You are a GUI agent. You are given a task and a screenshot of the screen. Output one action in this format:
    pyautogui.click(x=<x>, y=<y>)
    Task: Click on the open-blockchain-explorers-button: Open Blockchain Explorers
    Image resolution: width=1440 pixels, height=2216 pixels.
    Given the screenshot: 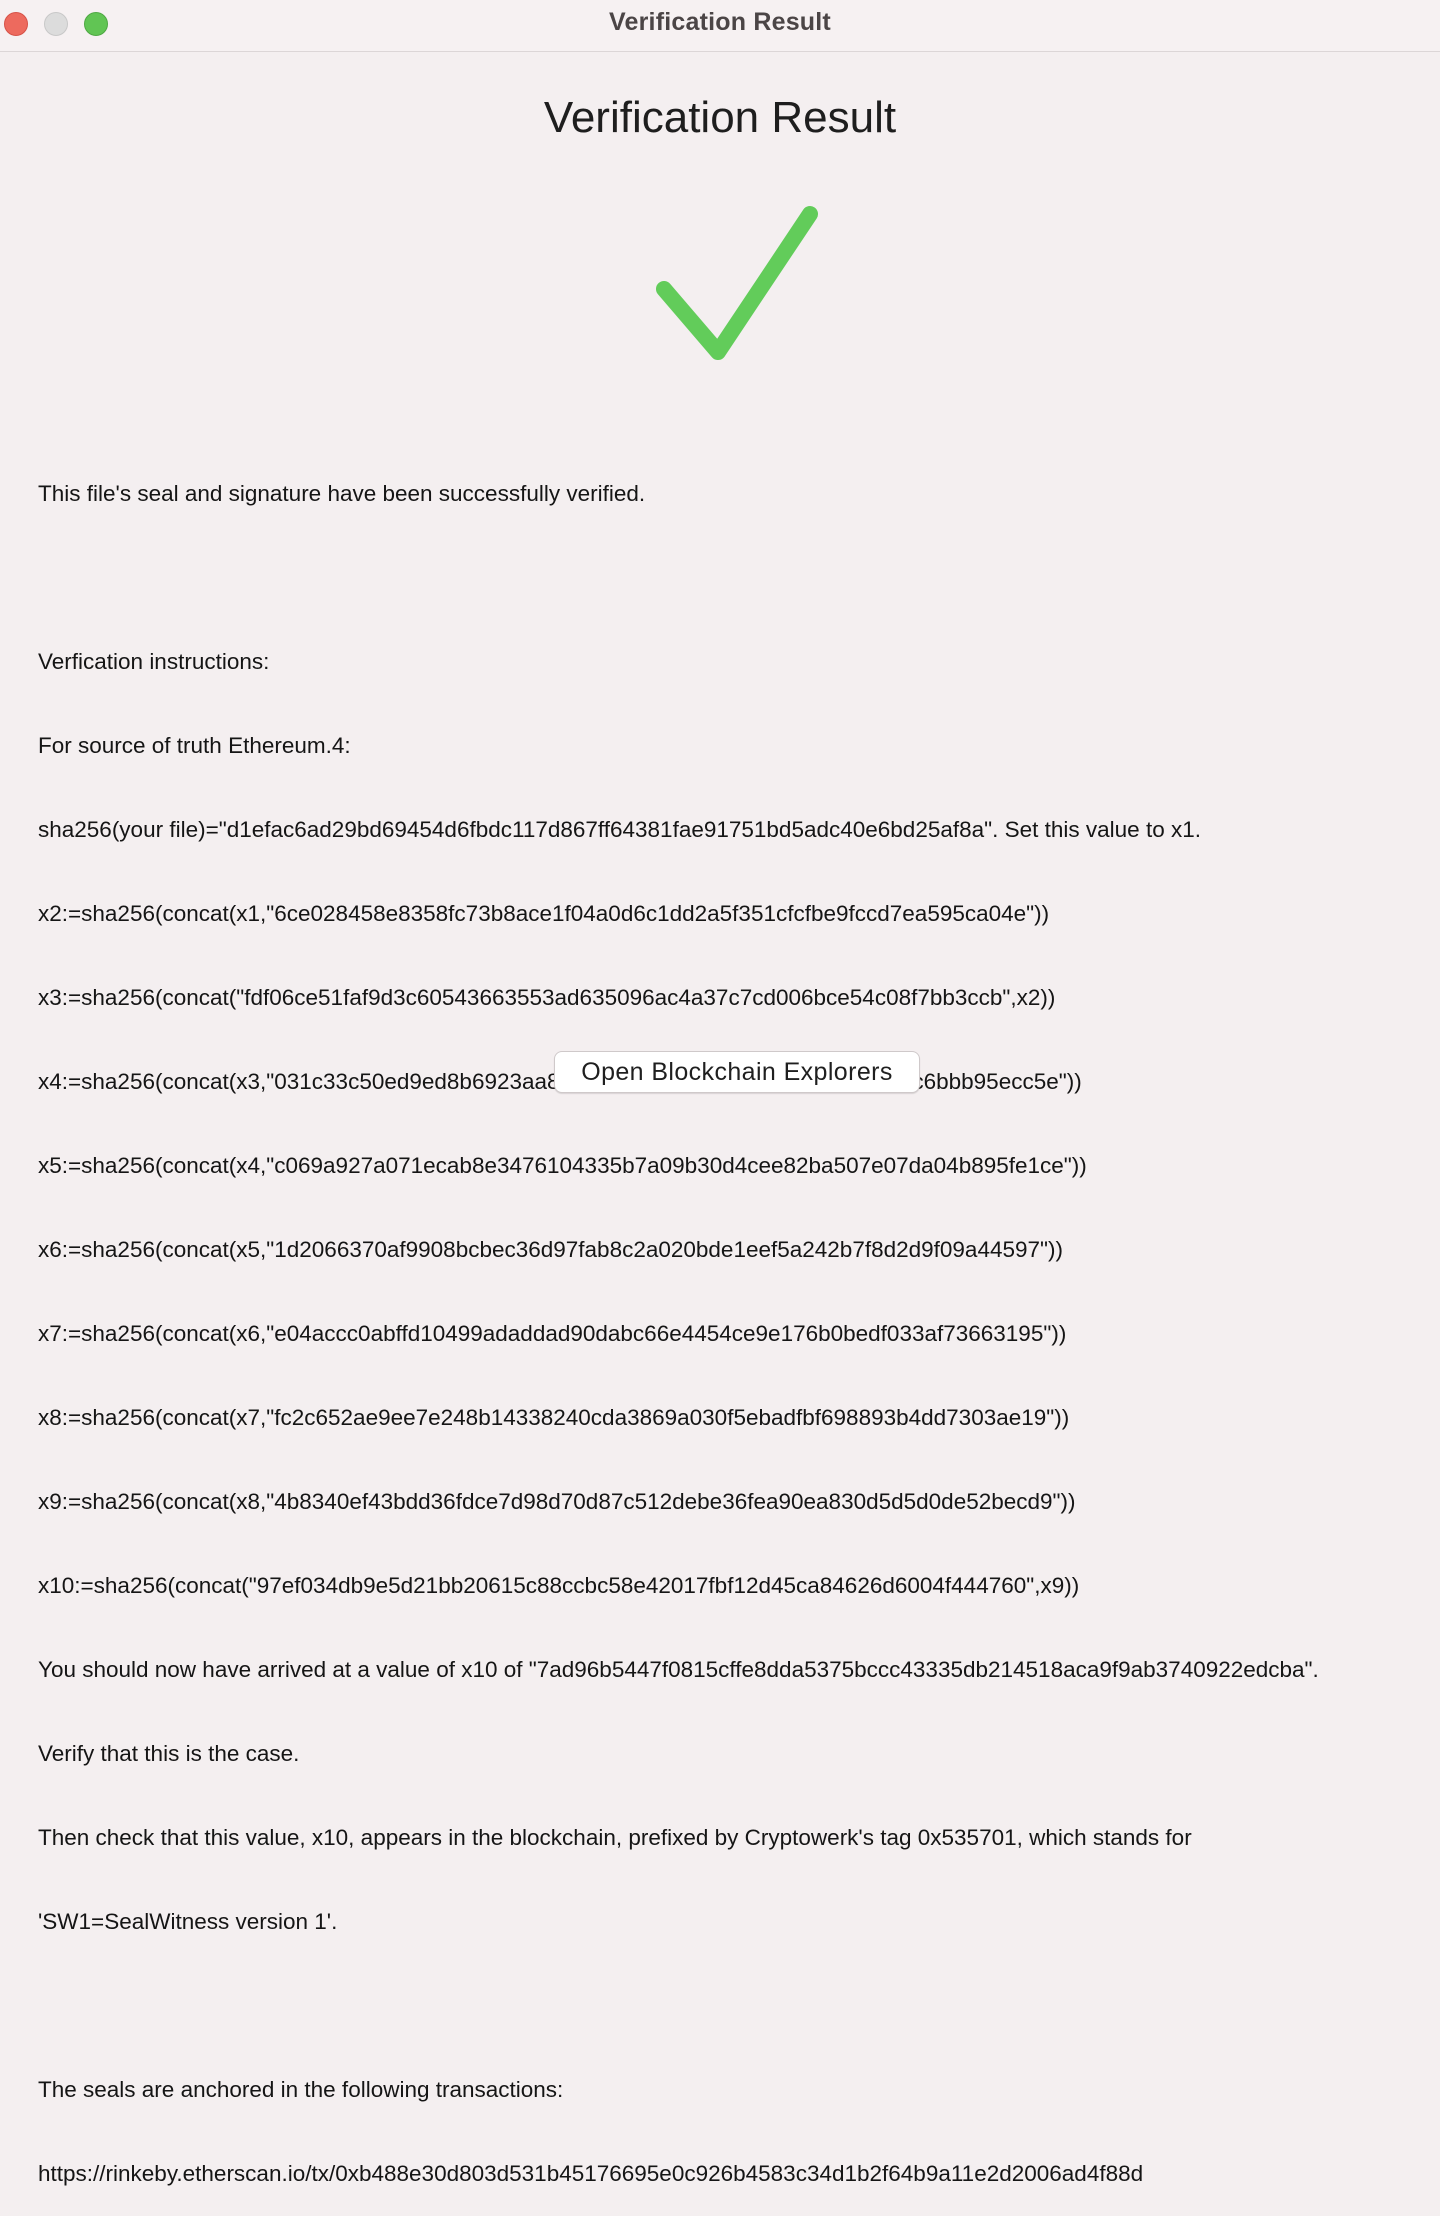 What is the action you would take?
    pyautogui.click(x=737, y=1072)
    